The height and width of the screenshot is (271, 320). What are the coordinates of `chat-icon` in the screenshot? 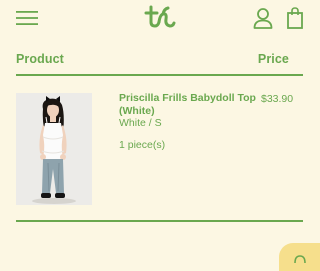 It's located at (300, 259).